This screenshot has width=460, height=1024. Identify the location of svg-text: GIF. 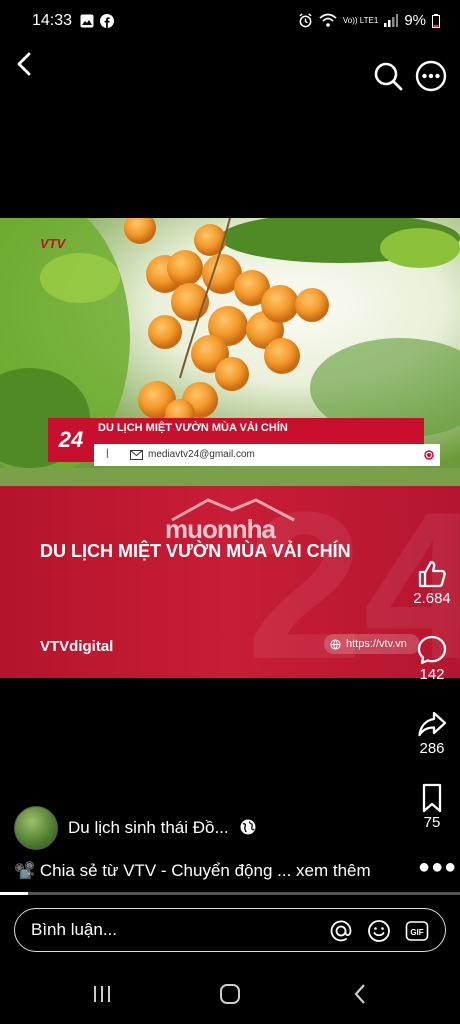
(416, 932).